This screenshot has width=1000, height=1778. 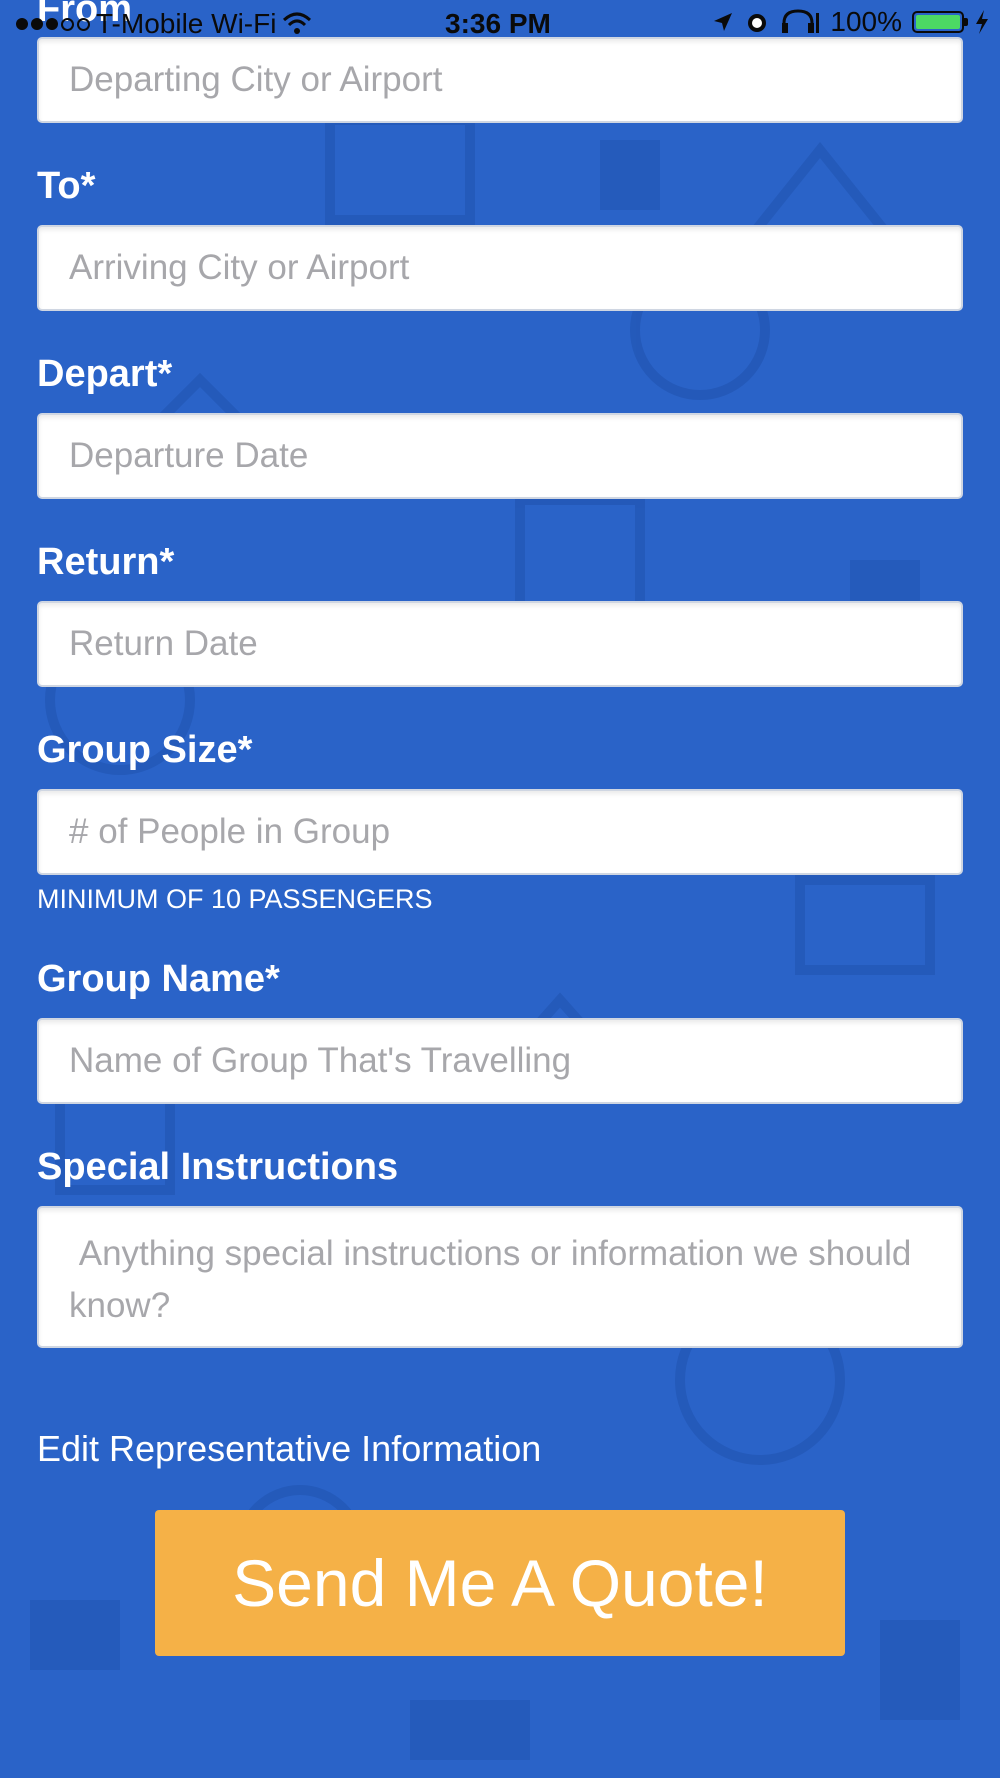 I want to click on status-left: T-Mobile Wi-Fi, so click(x=164, y=24).